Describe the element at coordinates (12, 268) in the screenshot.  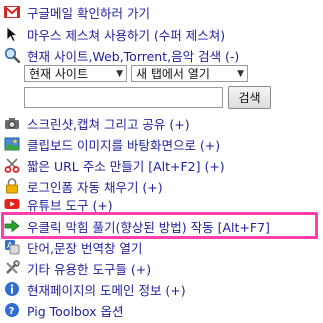
I see `tools-icon` at that location.